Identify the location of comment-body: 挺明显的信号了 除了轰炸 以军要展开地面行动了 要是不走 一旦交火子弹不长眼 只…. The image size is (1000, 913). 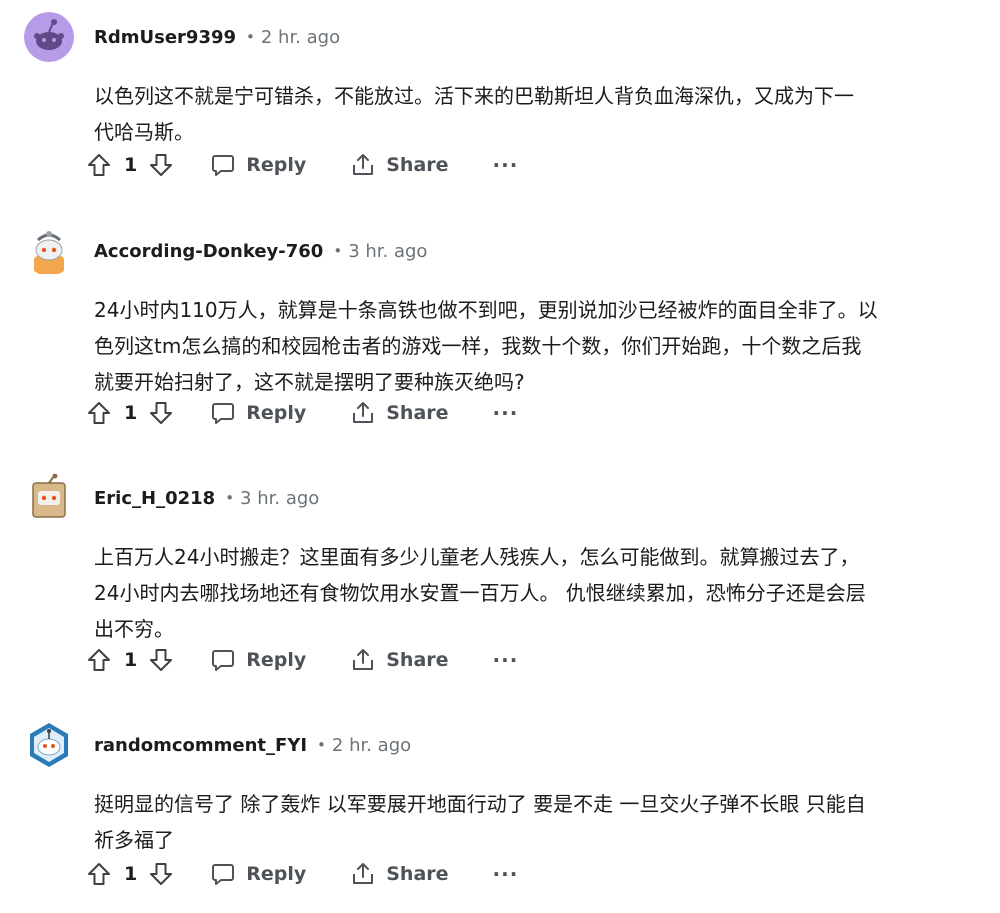
(480, 822).